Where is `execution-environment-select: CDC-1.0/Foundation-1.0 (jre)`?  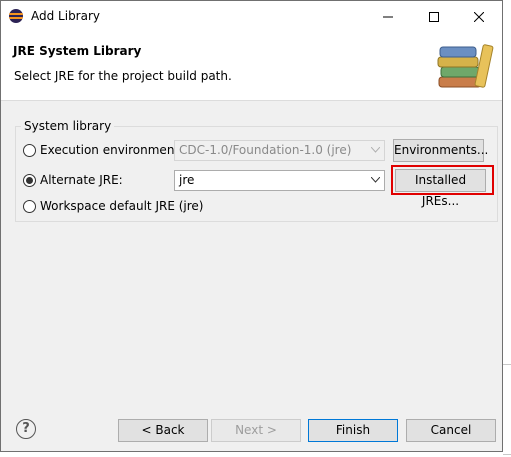
execution-environment-select: CDC-1.0/Foundation-1.0 (jre) is located at coordinates (279, 150).